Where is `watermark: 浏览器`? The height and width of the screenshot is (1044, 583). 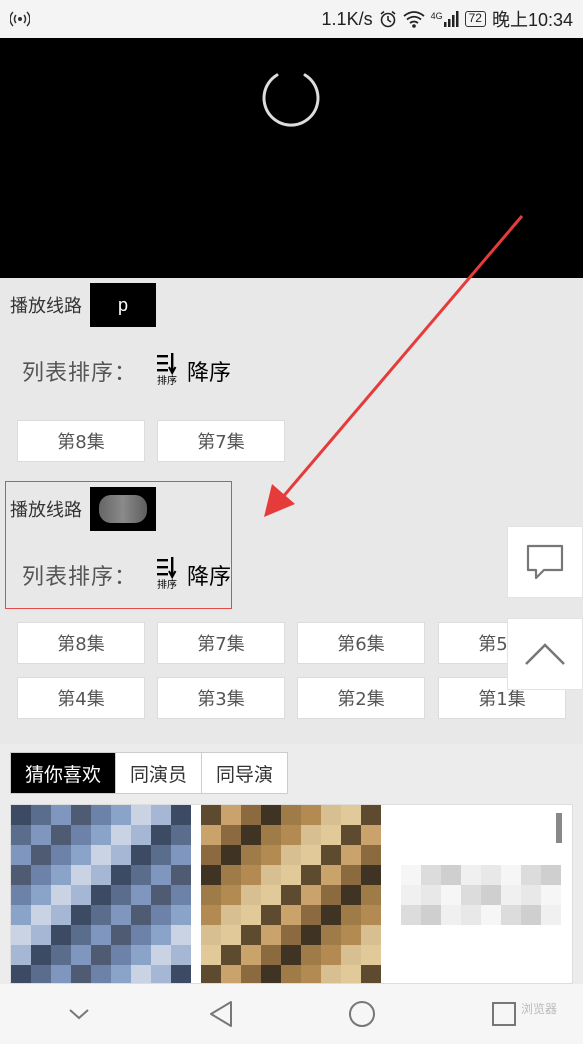 watermark: 浏览器 is located at coordinates (538, 1009).